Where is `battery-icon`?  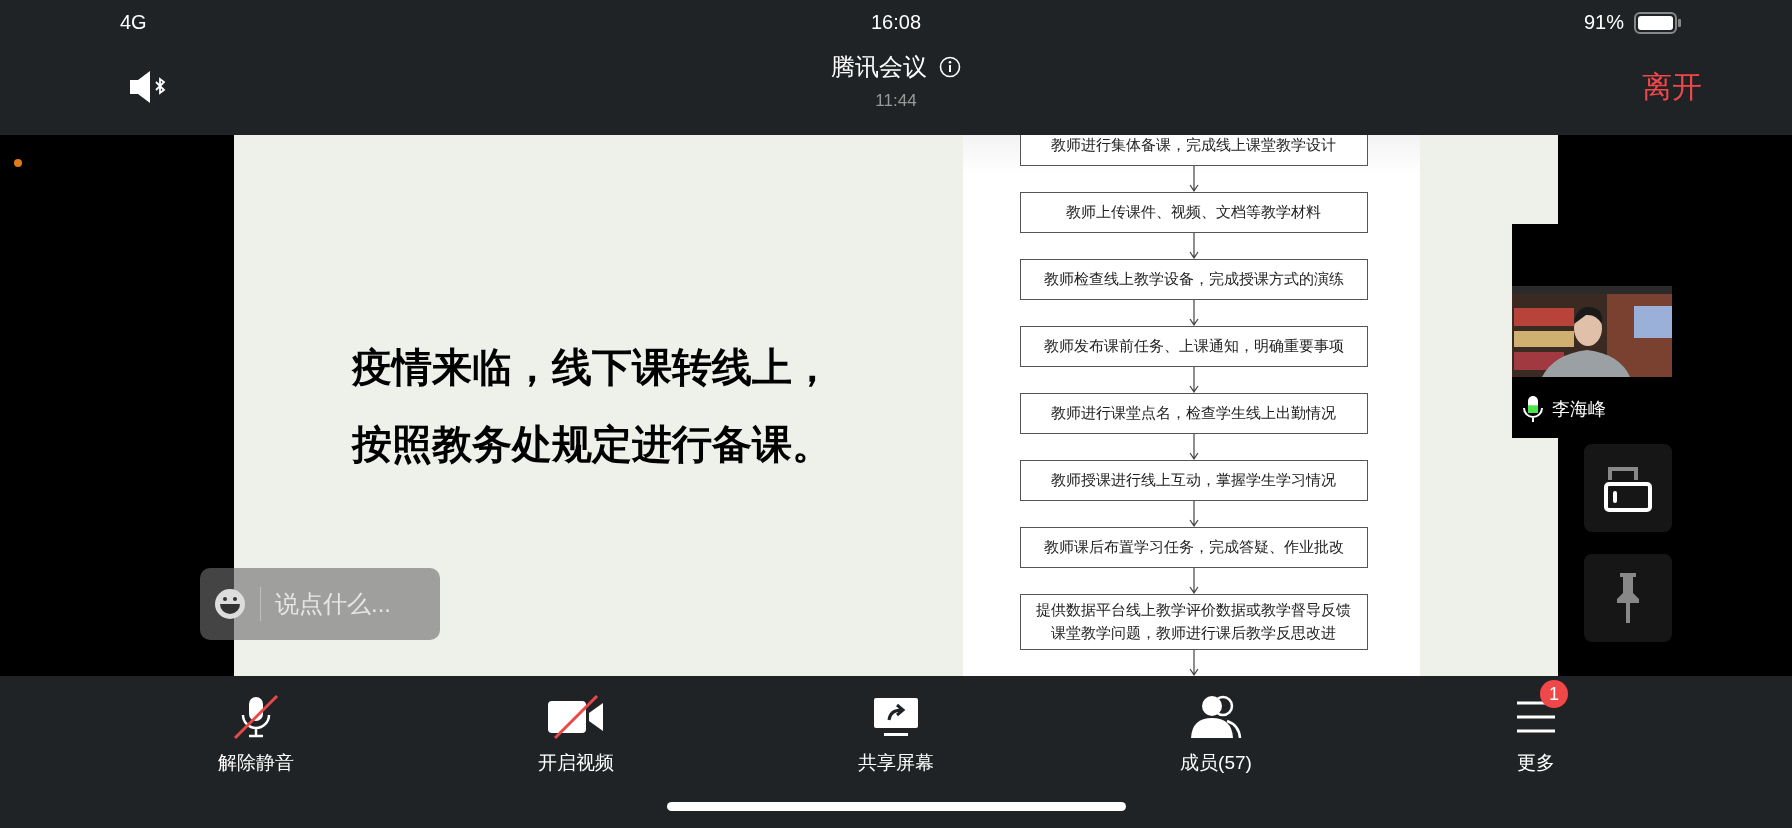 battery-icon is located at coordinates (1658, 22).